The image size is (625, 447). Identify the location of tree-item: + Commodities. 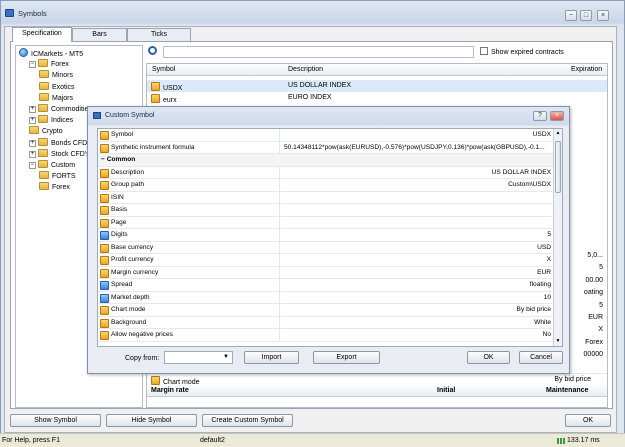
(60, 109).